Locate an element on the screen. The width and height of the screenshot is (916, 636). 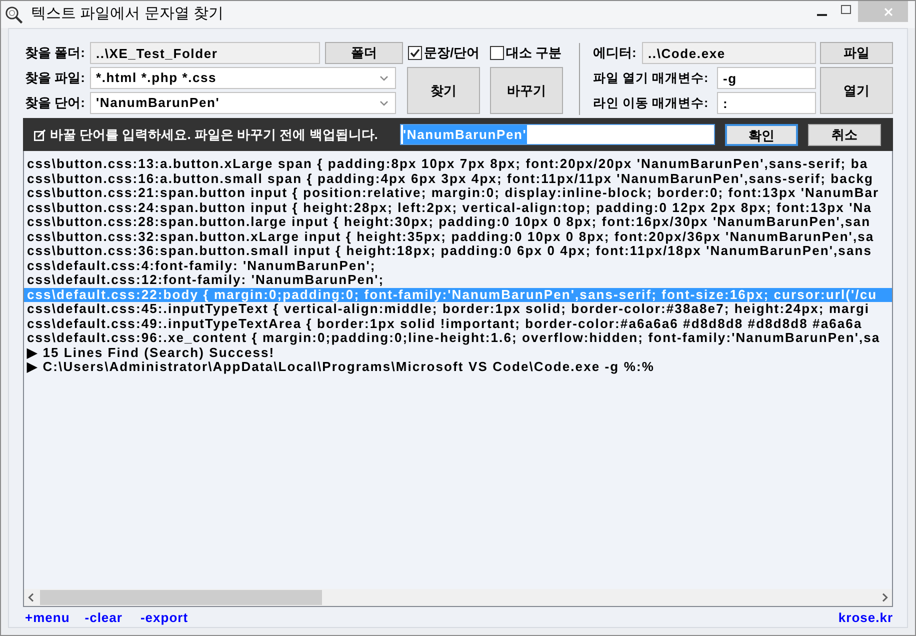
footer-link: -clear is located at coordinates (103, 618).